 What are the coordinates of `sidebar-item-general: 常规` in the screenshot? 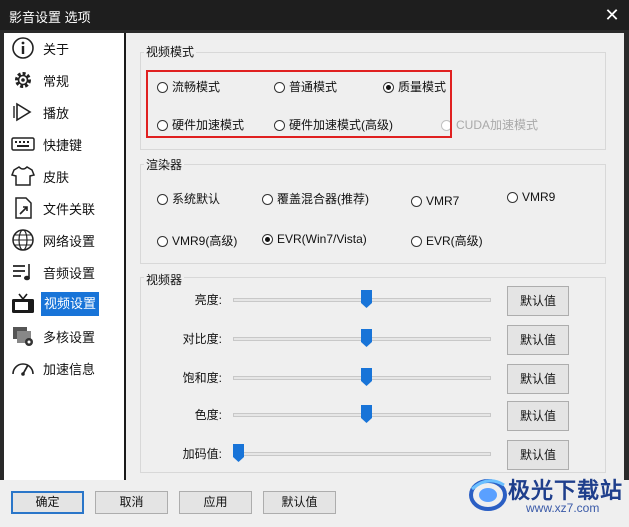 It's located at (64, 80).